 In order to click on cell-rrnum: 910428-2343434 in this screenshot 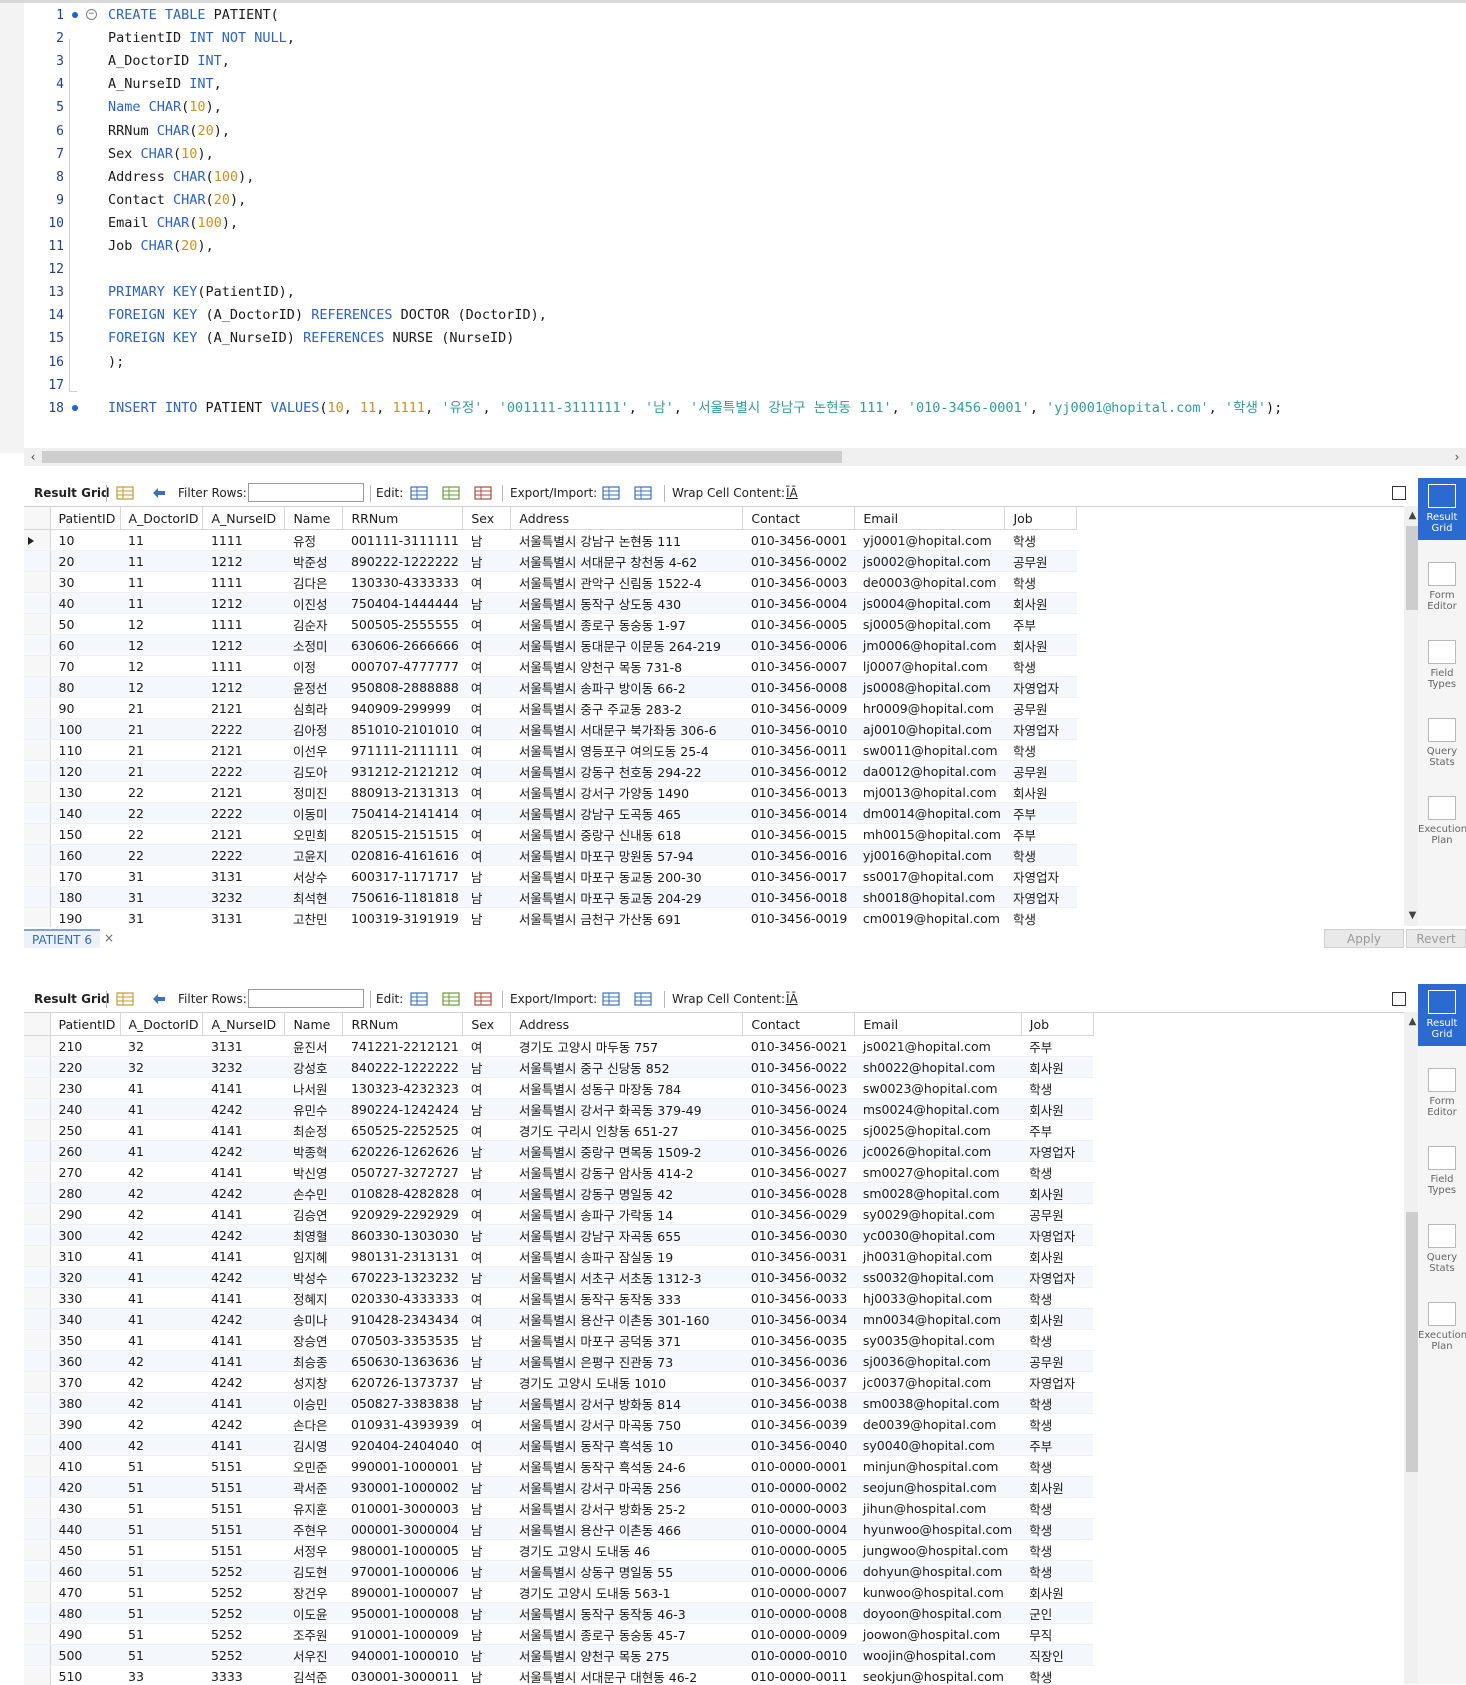, I will do `click(403, 1319)`.